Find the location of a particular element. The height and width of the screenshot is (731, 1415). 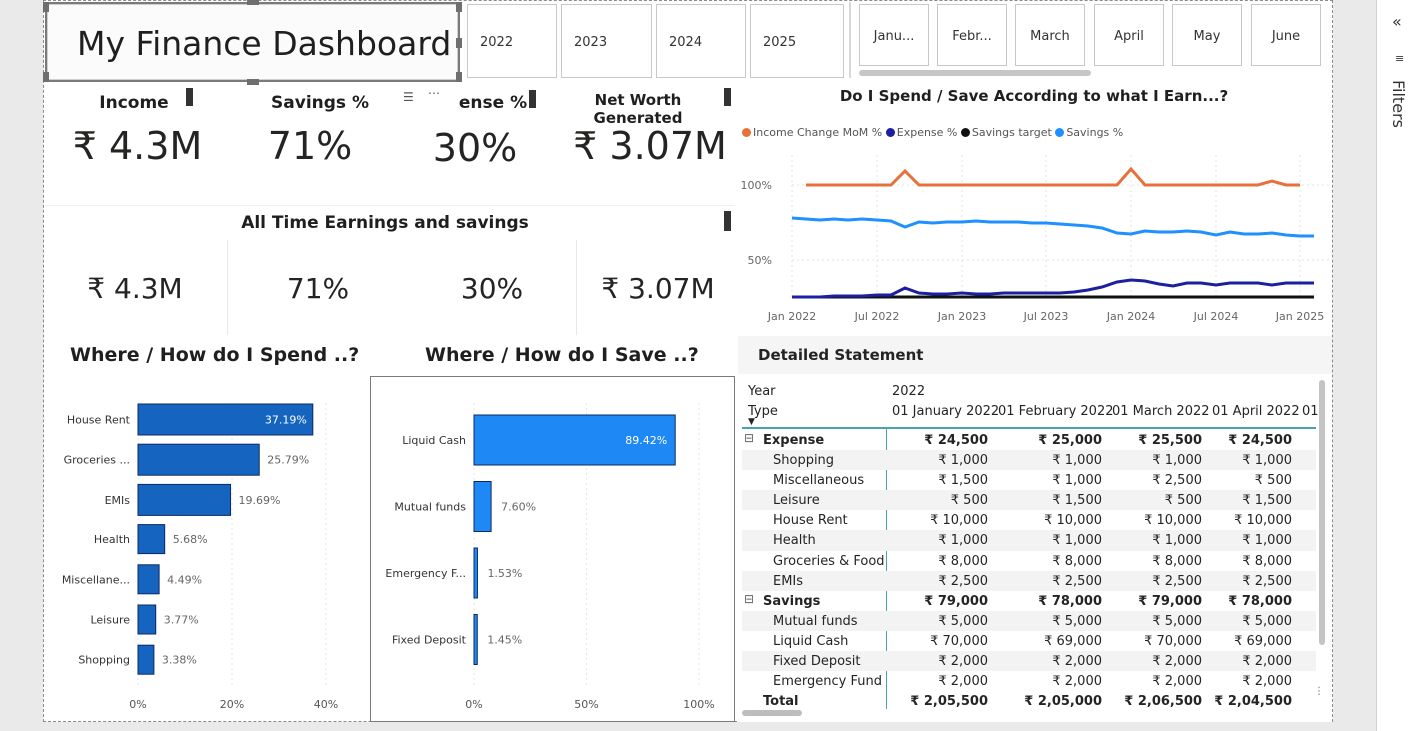

year-slicer-2024: 2024 is located at coordinates (701, 41).